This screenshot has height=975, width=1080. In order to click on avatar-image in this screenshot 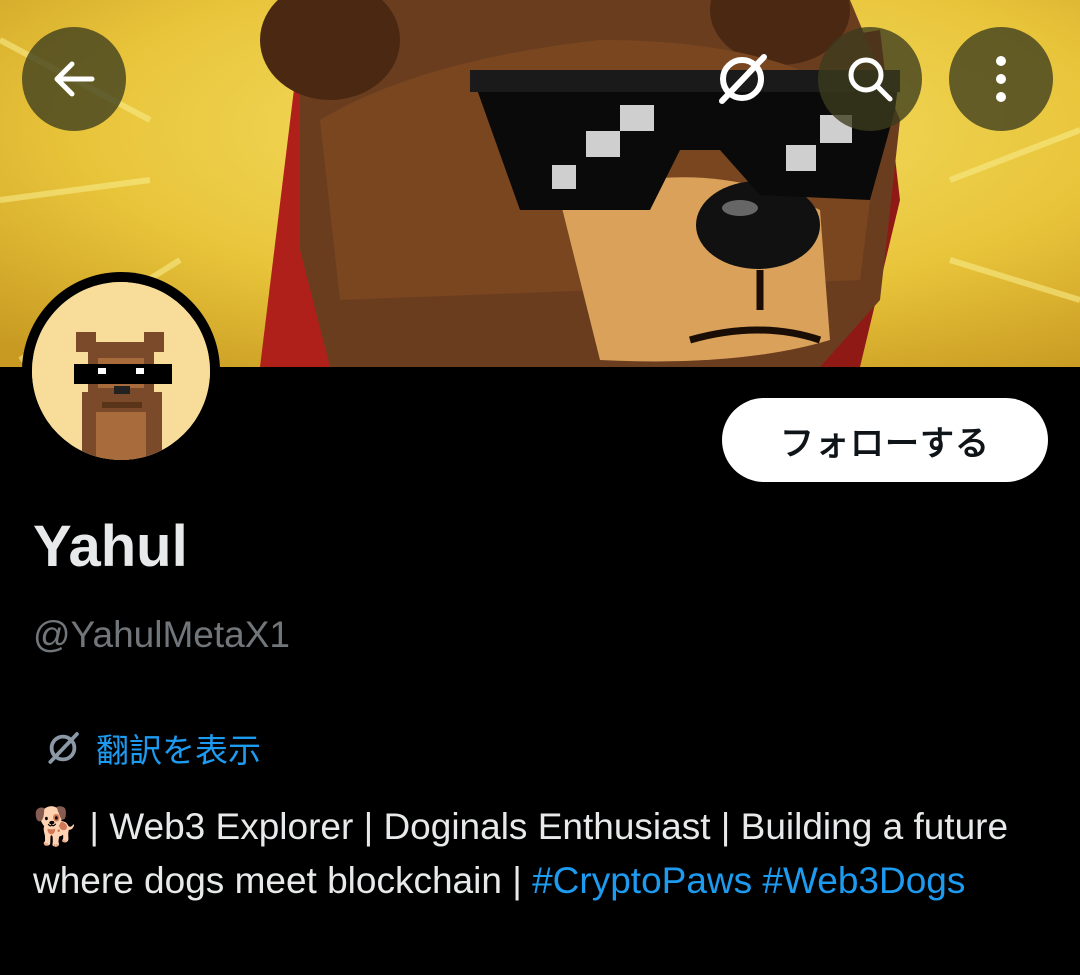, I will do `click(121, 371)`.